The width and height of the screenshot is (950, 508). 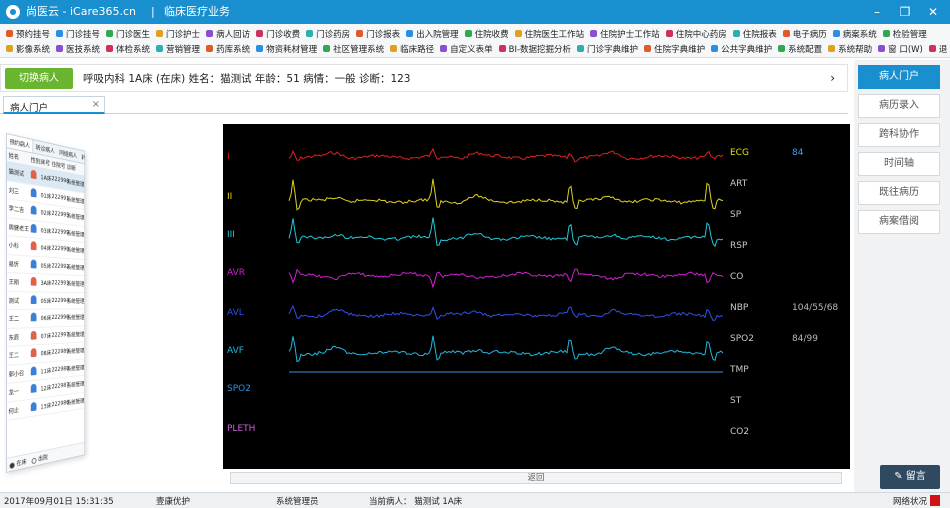 What do you see at coordinates (906, 33) in the screenshot?
I see `menu-item: 检验管理` at bounding box center [906, 33].